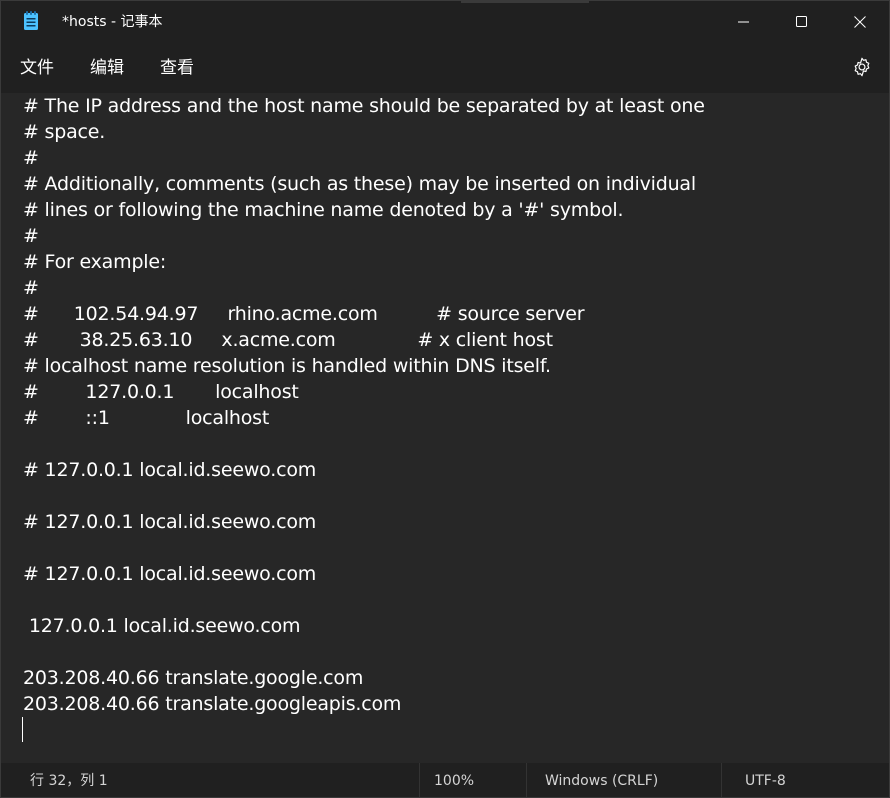  Describe the element at coordinates (107, 68) in the screenshot. I see `menu-edit: 编辑` at that location.